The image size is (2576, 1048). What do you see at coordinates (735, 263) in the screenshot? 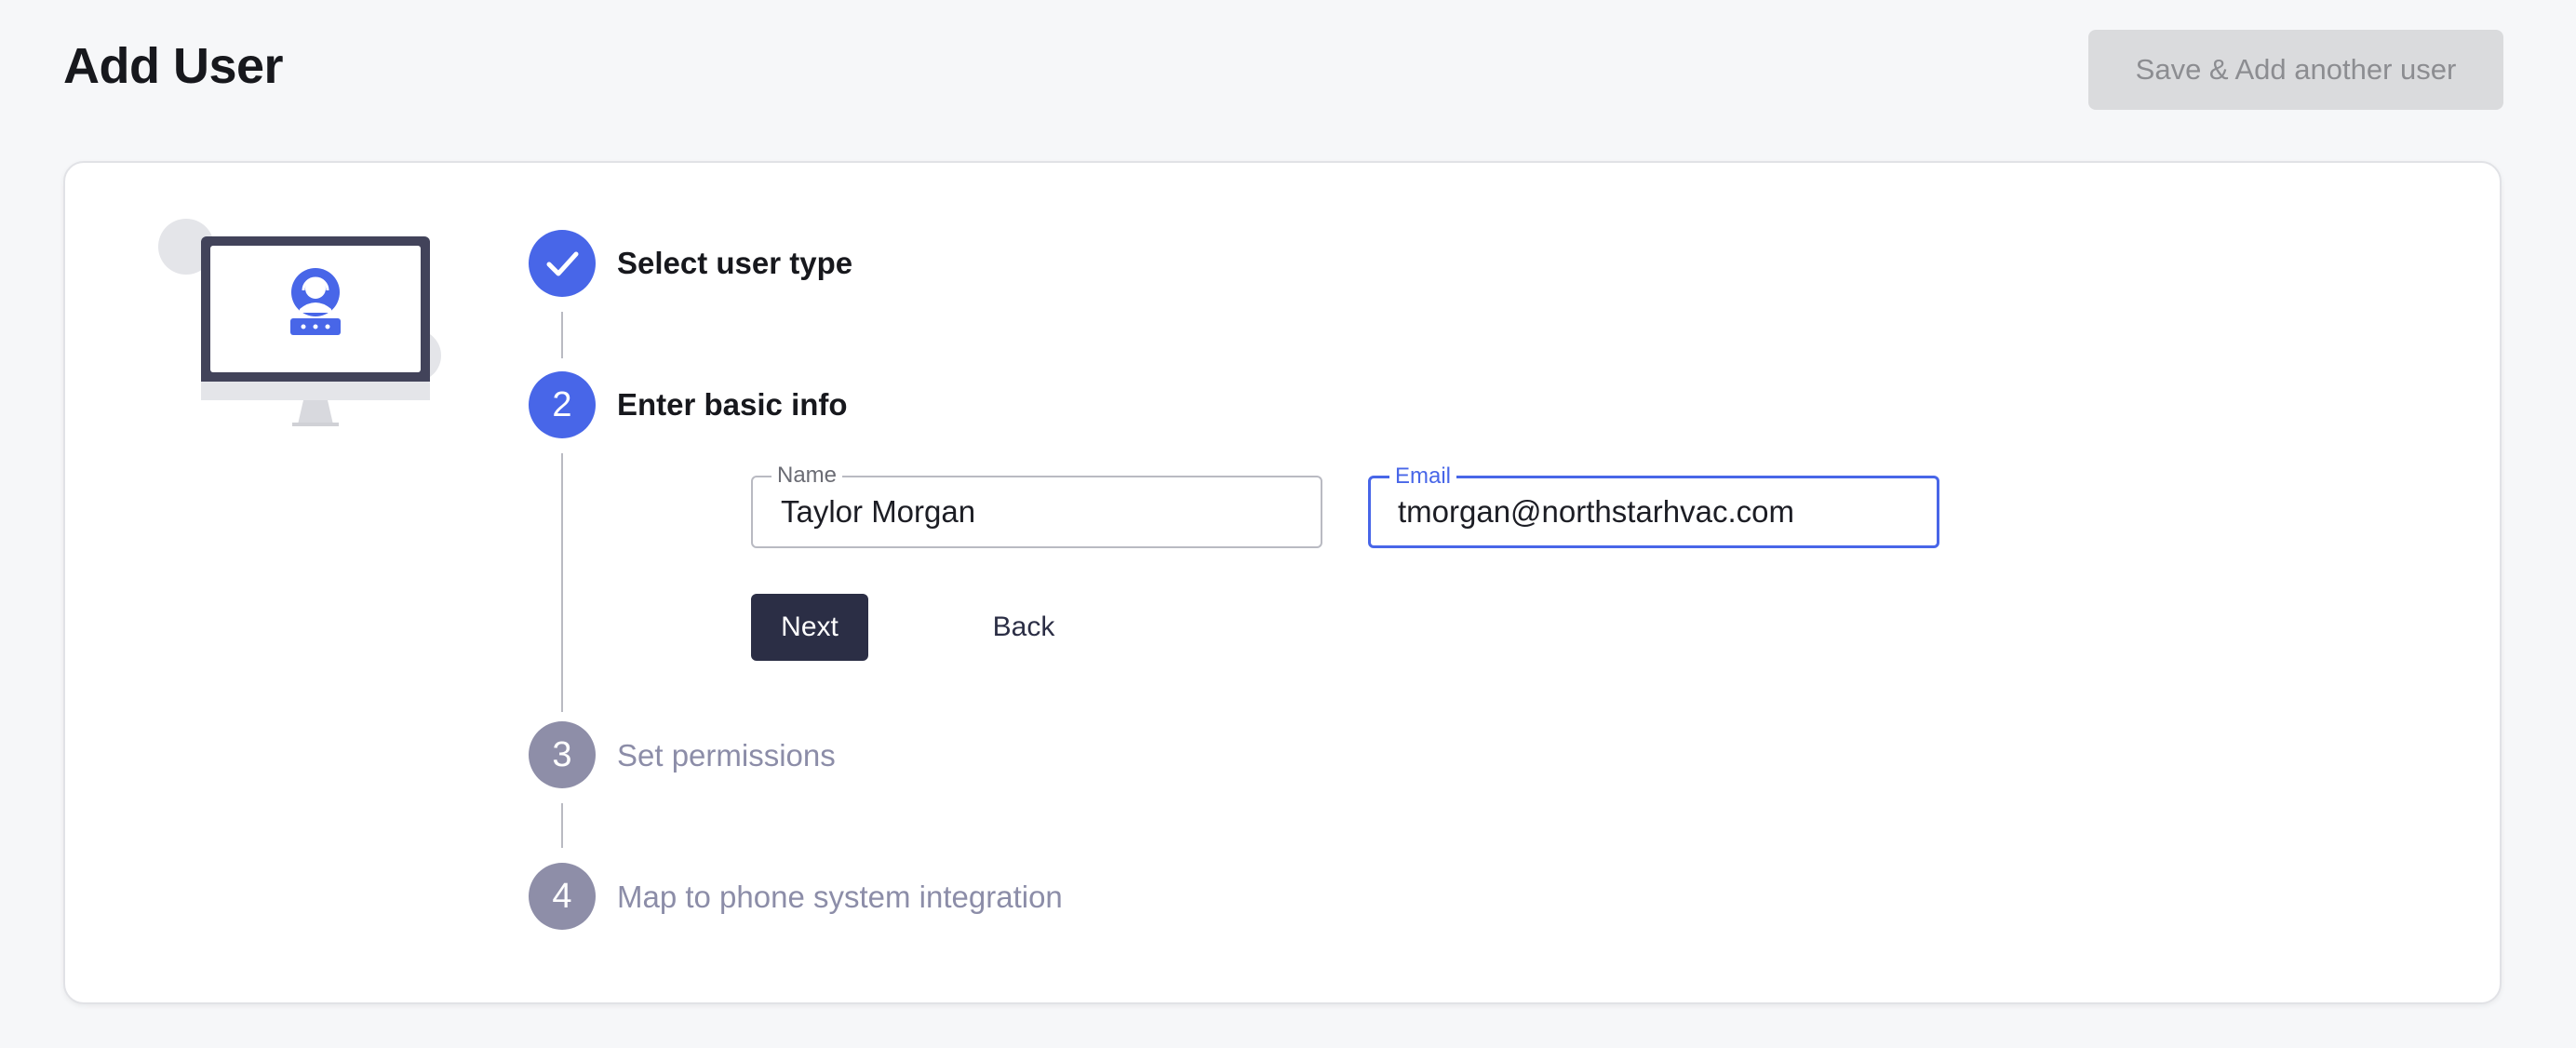
I see `step-1-label: Select user type` at bounding box center [735, 263].